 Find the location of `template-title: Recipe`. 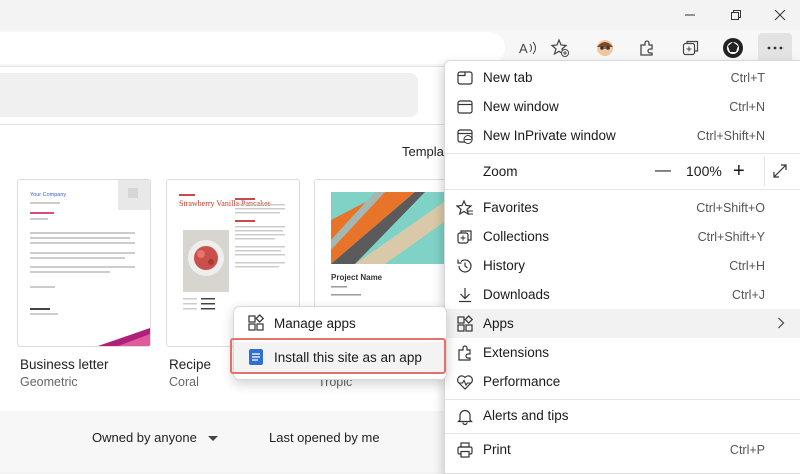

template-title: Recipe is located at coordinates (190, 364).